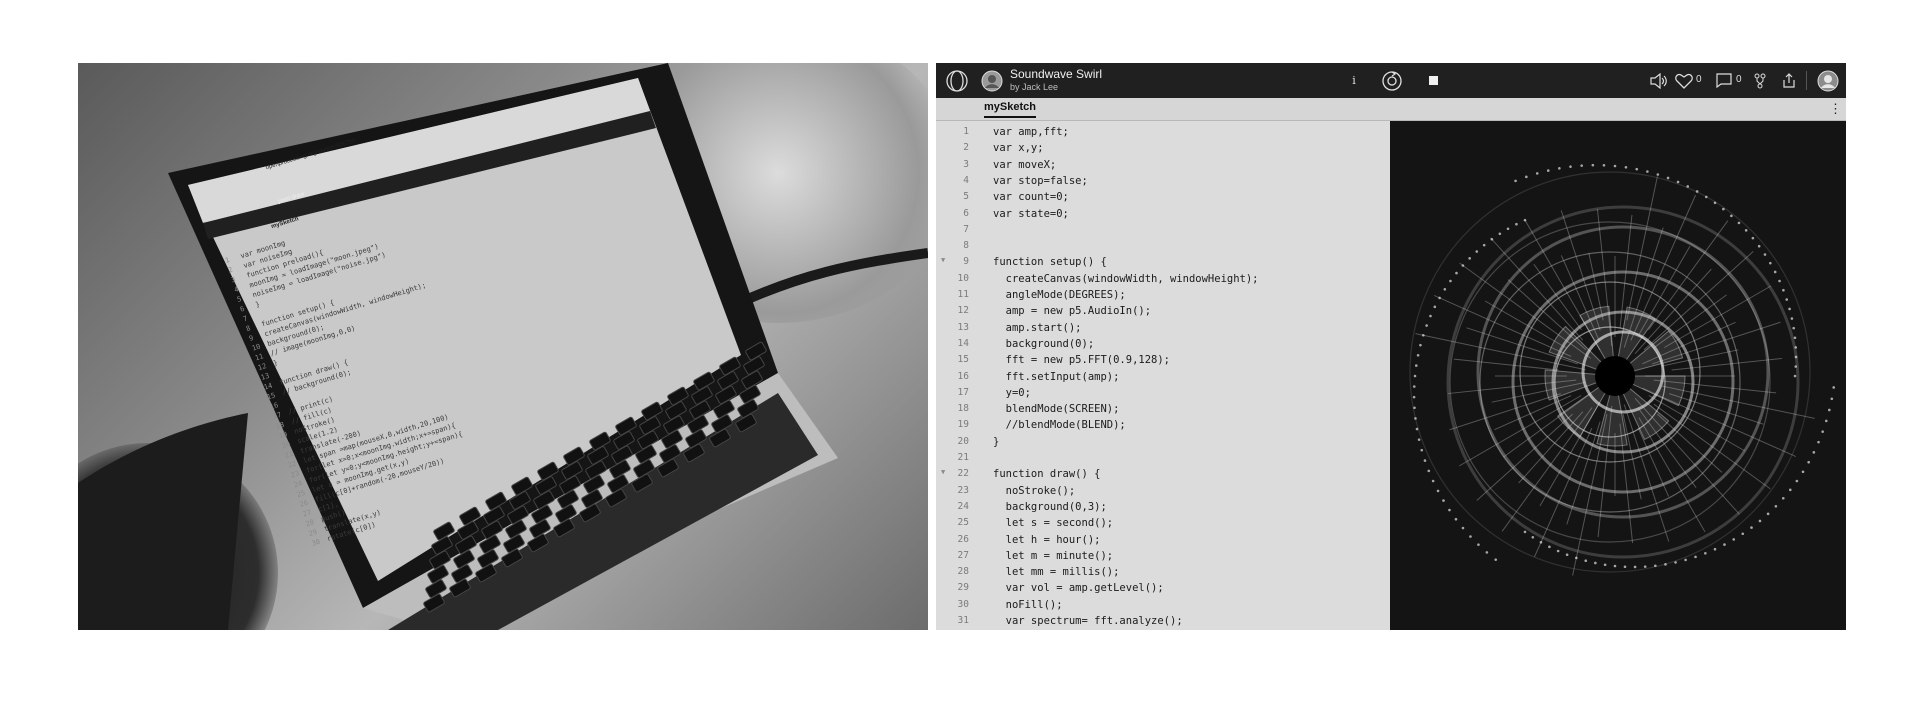 This screenshot has height=716, width=1930. Describe the element at coordinates (1163, 476) in the screenshot. I see `code-line: ▼ 22 function draw() {` at that location.